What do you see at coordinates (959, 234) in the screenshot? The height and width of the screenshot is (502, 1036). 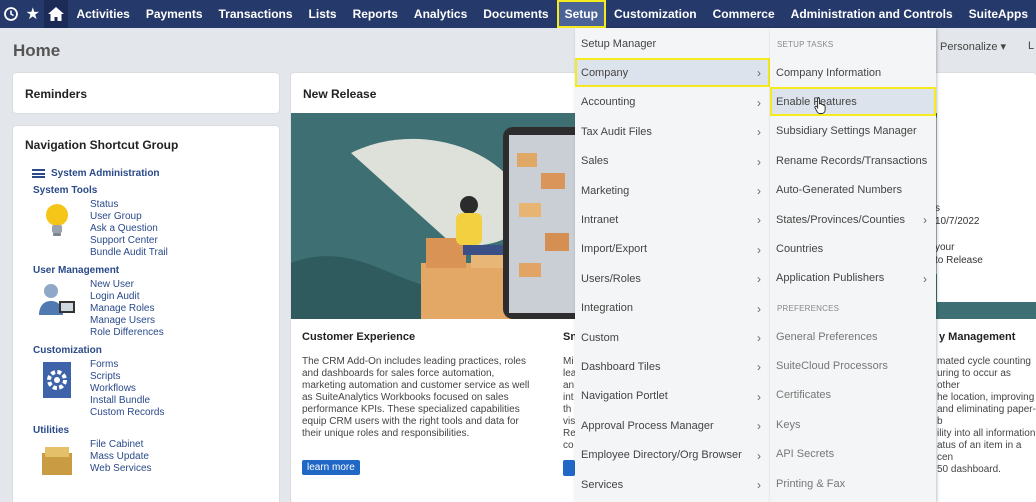 I see `release-peek-text: s 10/7/2022 your to Release` at bounding box center [959, 234].